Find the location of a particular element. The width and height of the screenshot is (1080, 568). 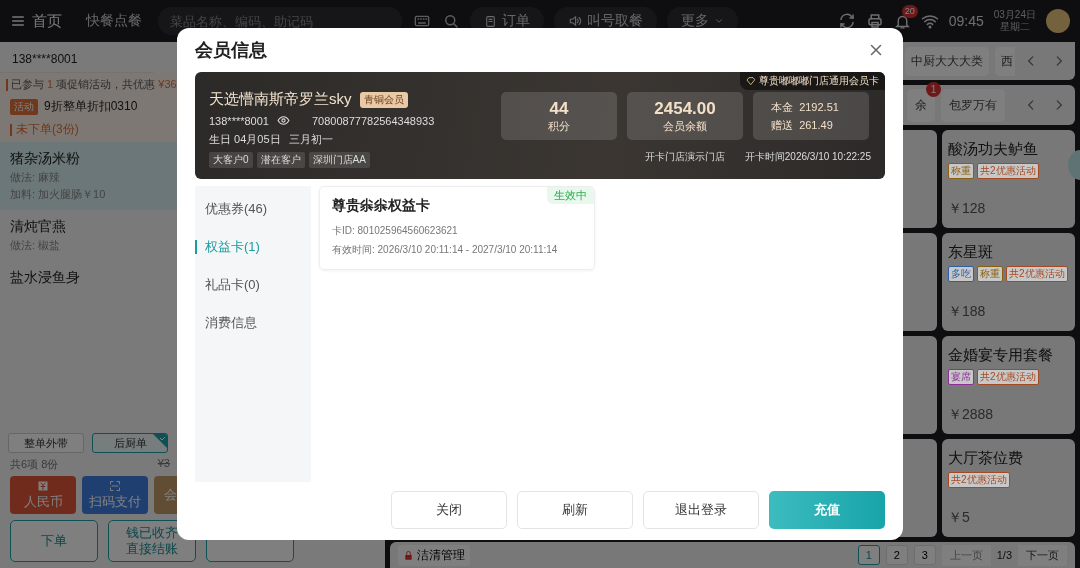

member-phone: 138****8001 is located at coordinates (239, 120).